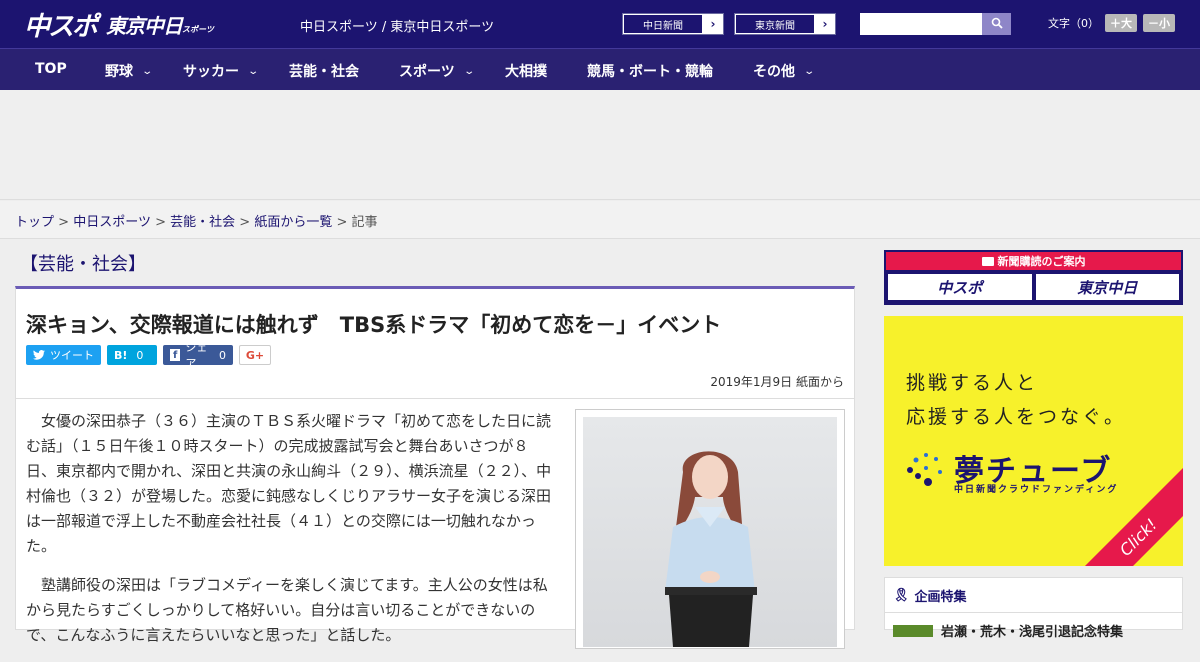 The height and width of the screenshot is (662, 1200). Describe the element at coordinates (972, 383) in the screenshot. I see `yume-tagline-1: 挑戦する人と` at that location.